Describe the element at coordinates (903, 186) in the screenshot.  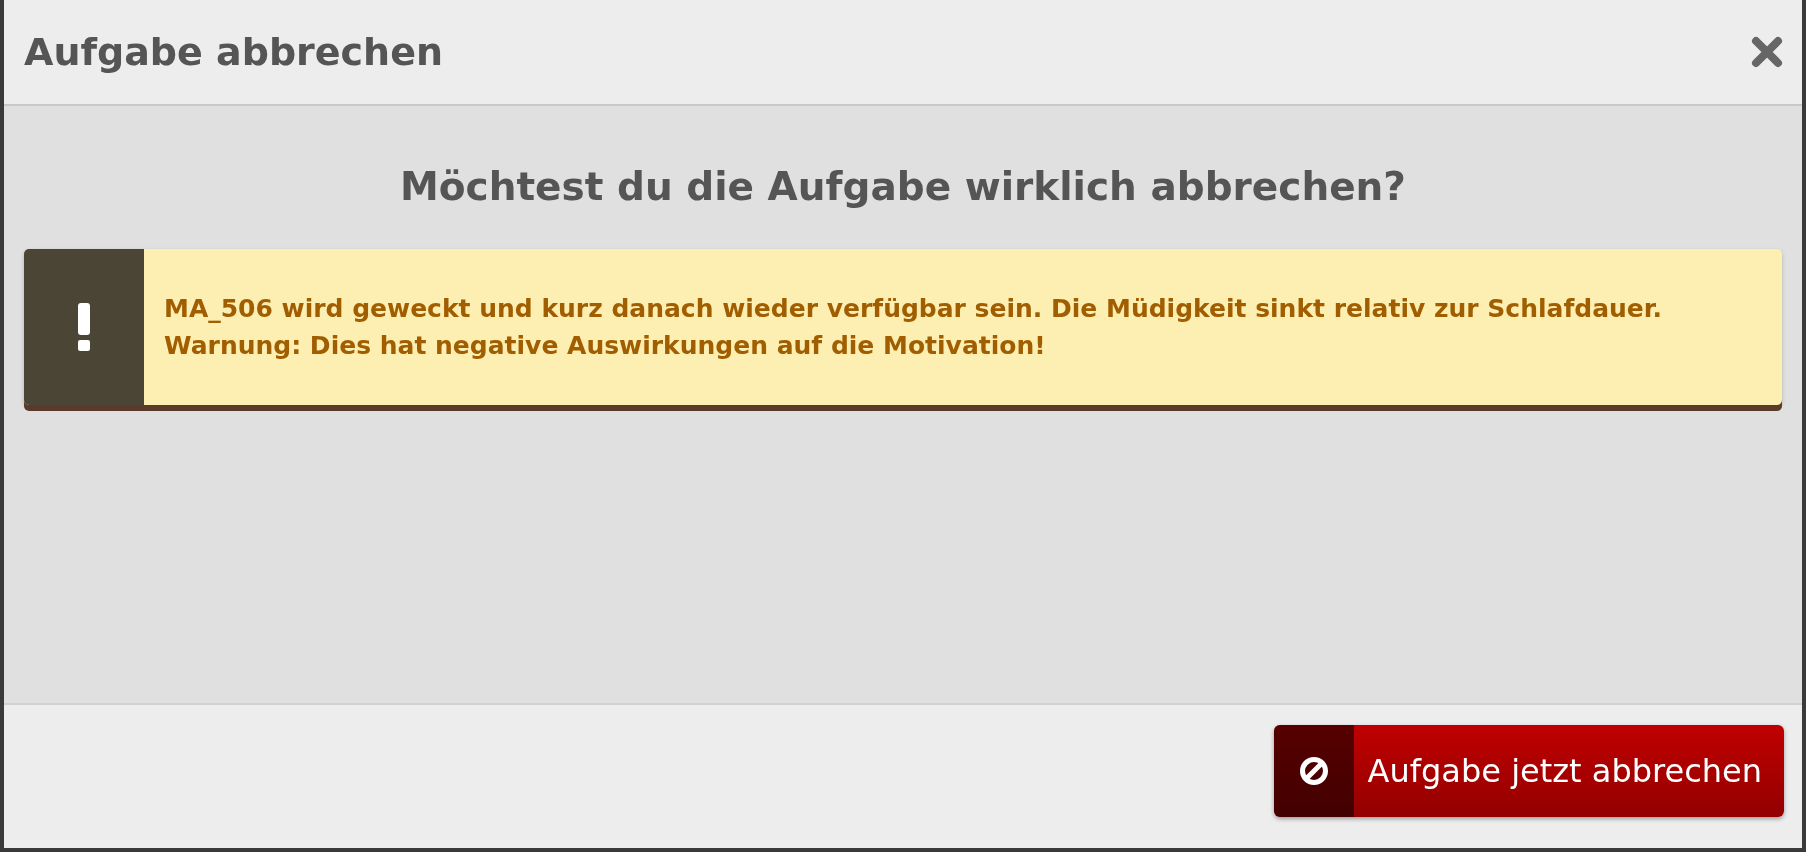
I see `question-text: Möchtest du die Aufgabe wirklich abbrechen?` at that location.